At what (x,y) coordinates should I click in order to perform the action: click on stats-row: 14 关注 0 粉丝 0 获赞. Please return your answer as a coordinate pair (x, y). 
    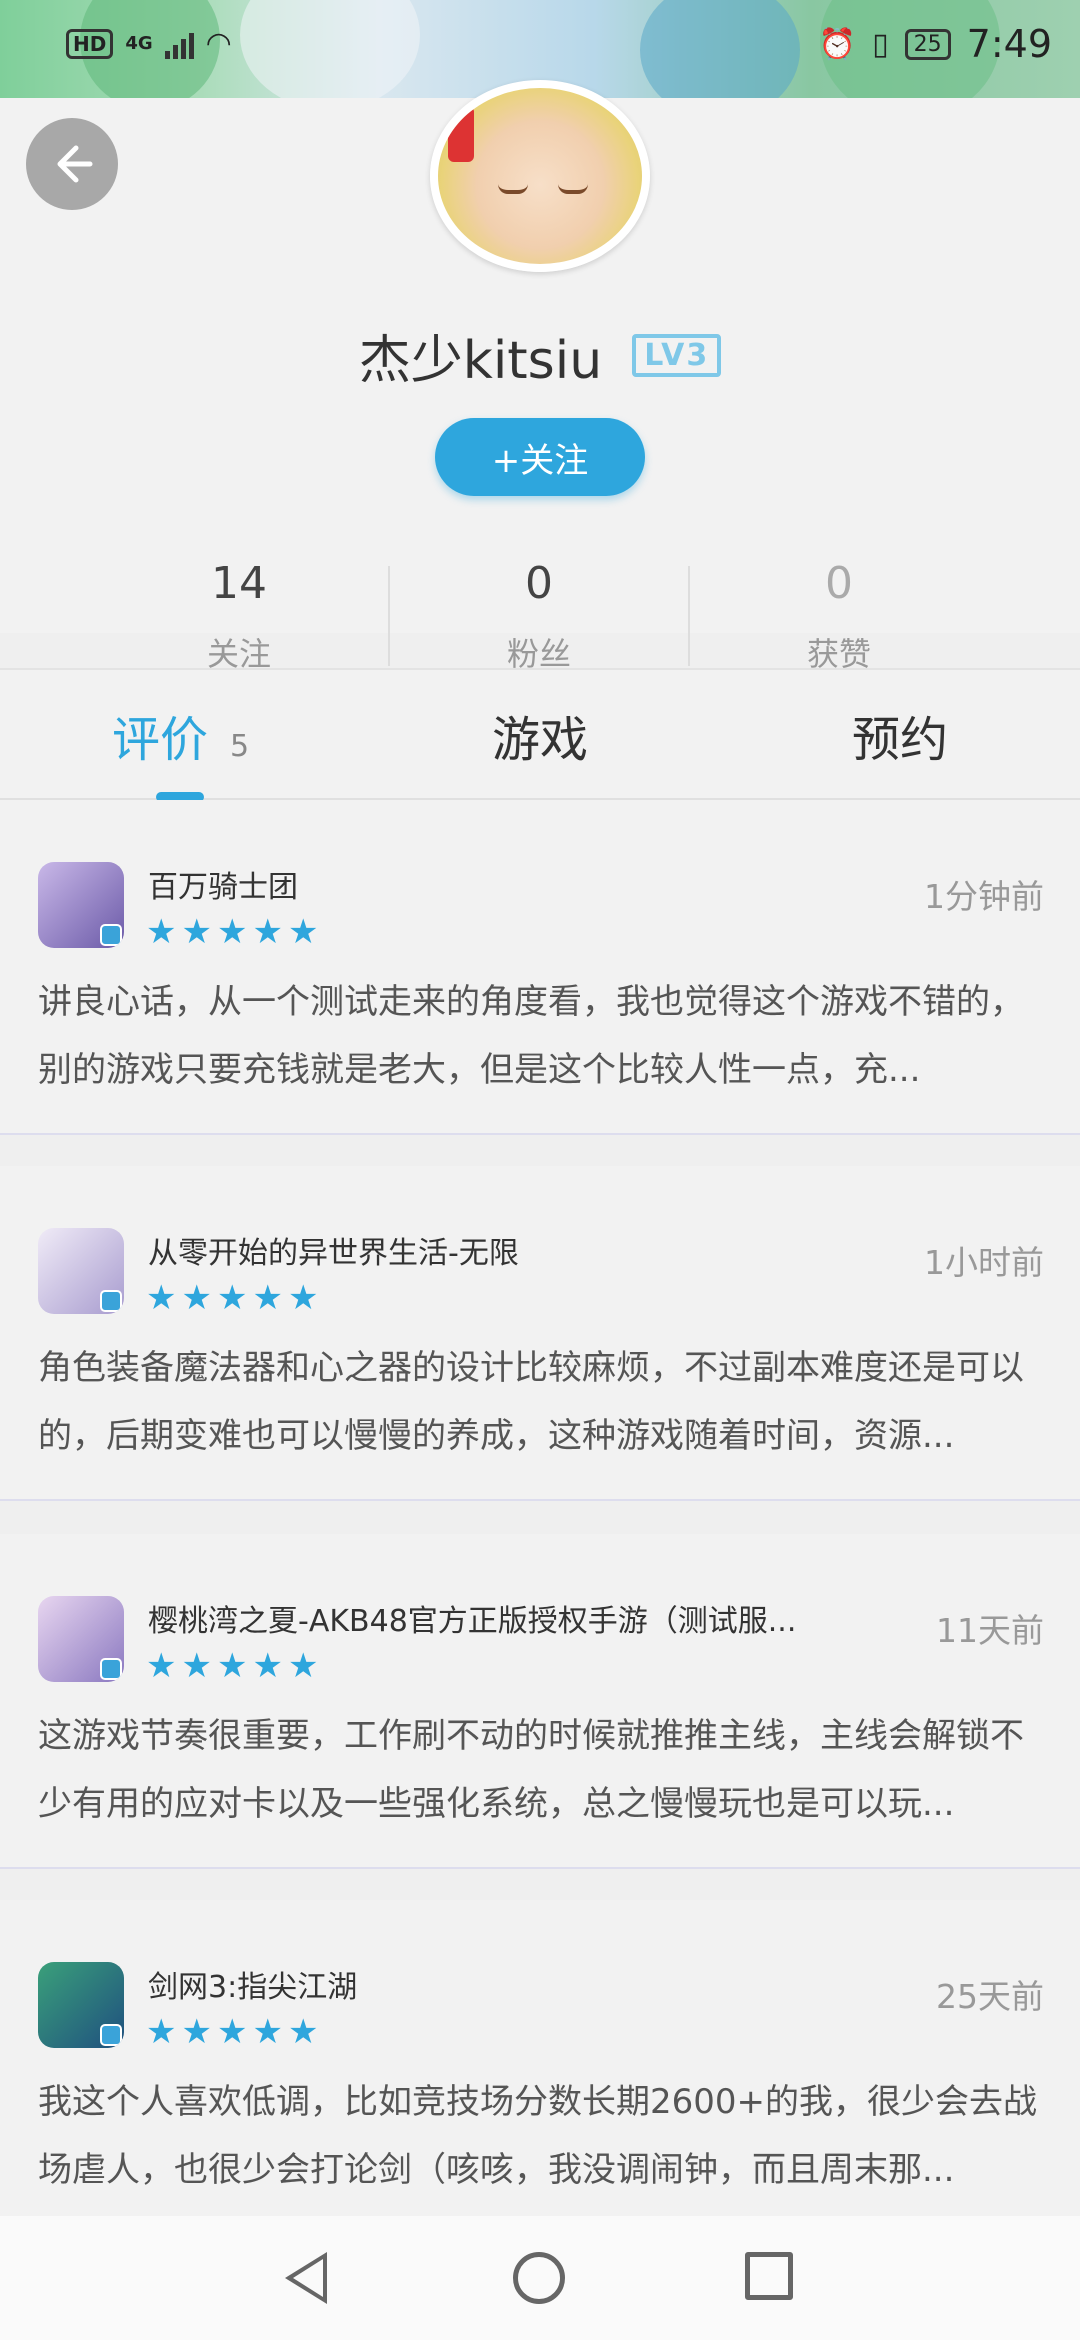
    Looking at the image, I should click on (540, 616).